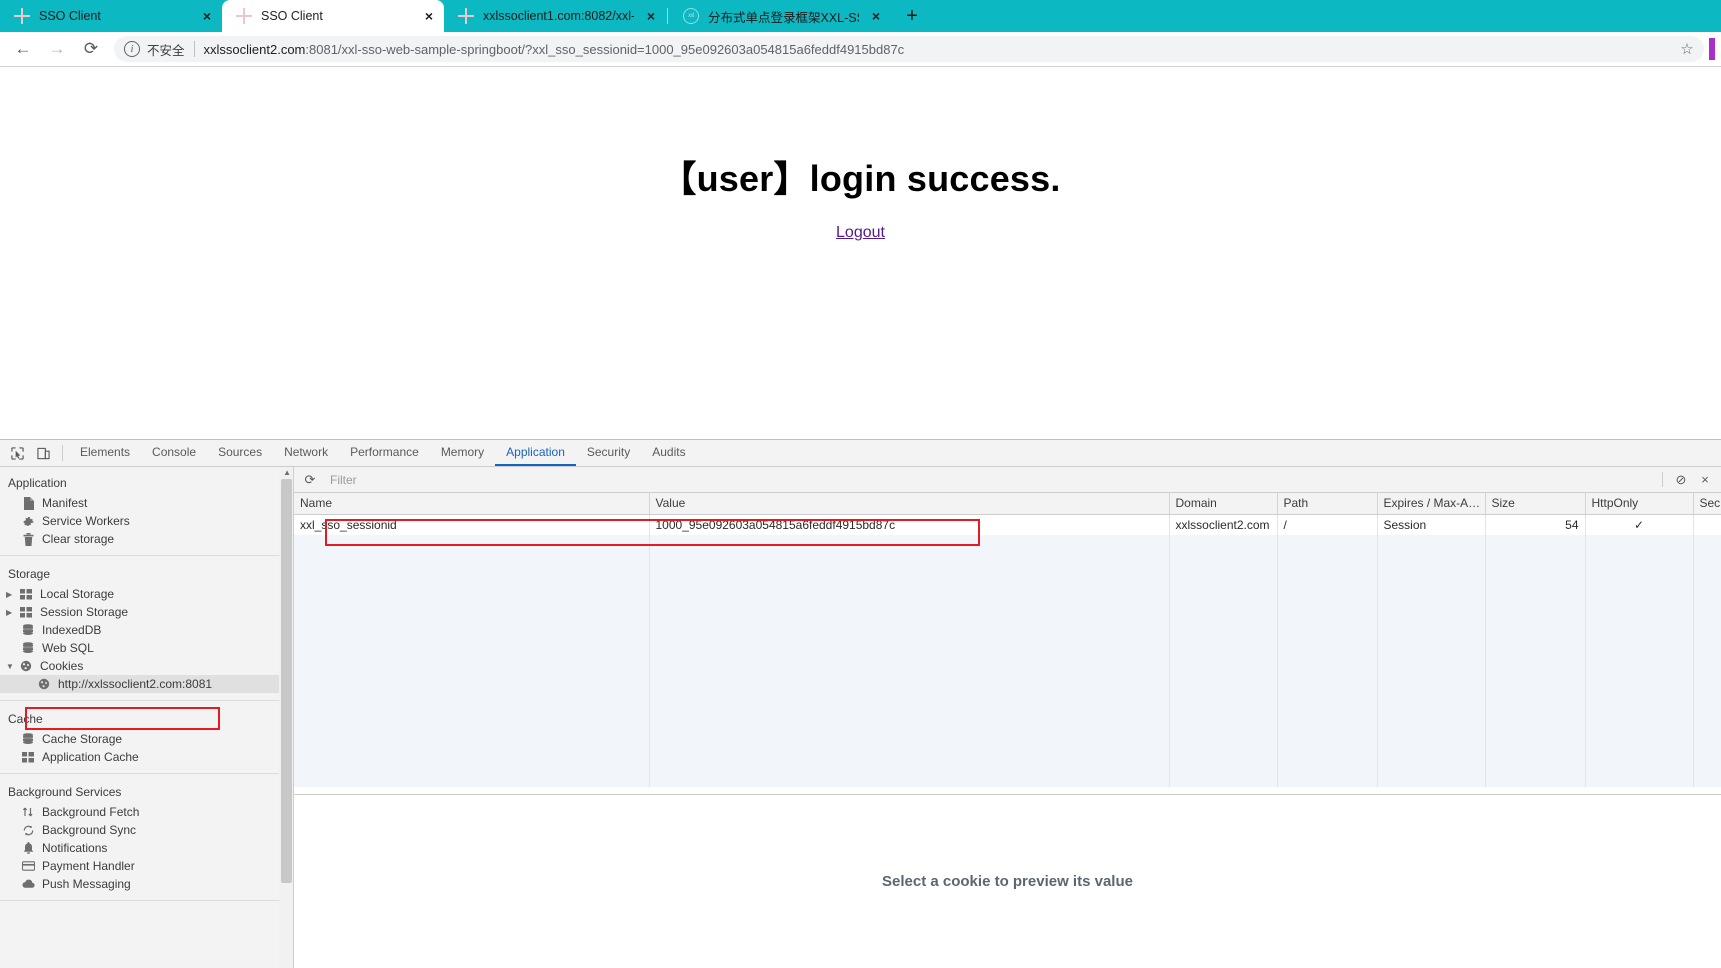 This screenshot has width=1721, height=968. What do you see at coordinates (105, 453) in the screenshot?
I see `devtools-tab-elements: Elements` at bounding box center [105, 453].